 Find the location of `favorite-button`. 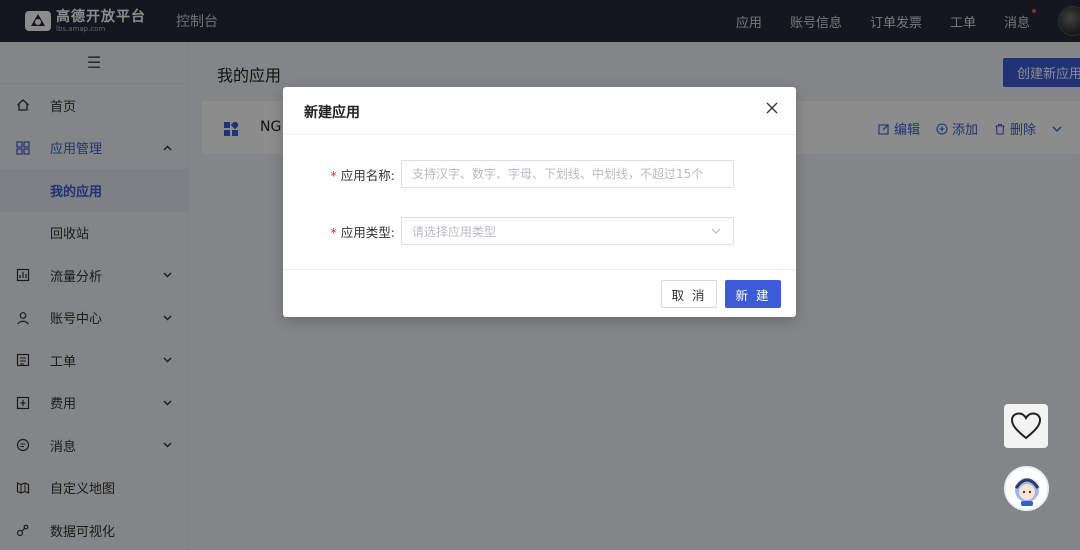

favorite-button is located at coordinates (1026, 426).